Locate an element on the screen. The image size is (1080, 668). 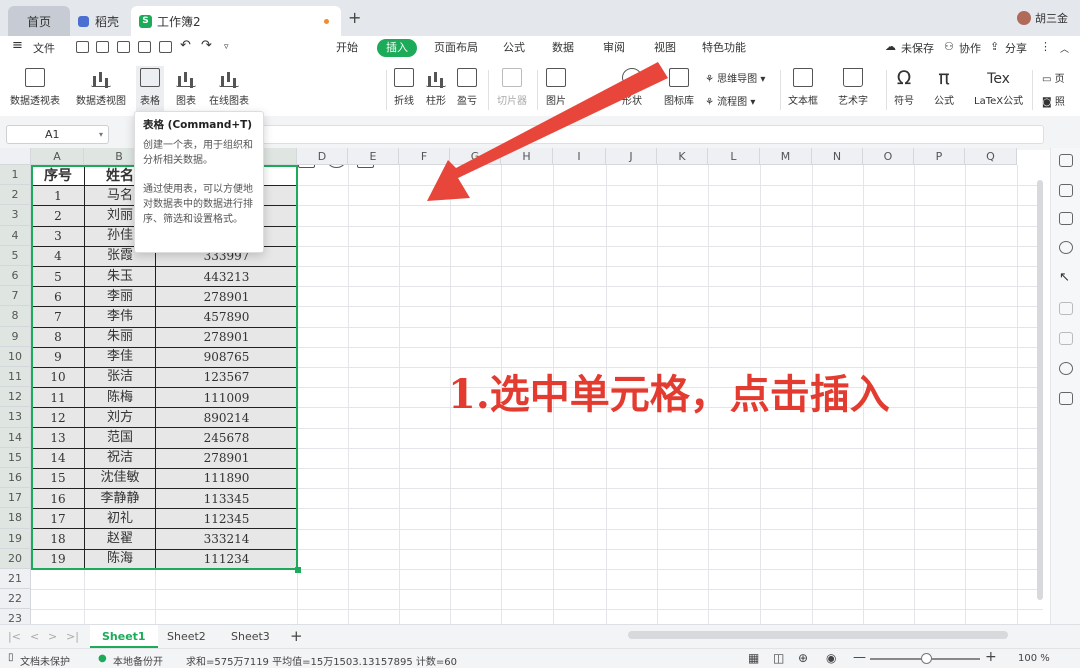
cell-c17: 113345 is located at coordinates (226, 498).